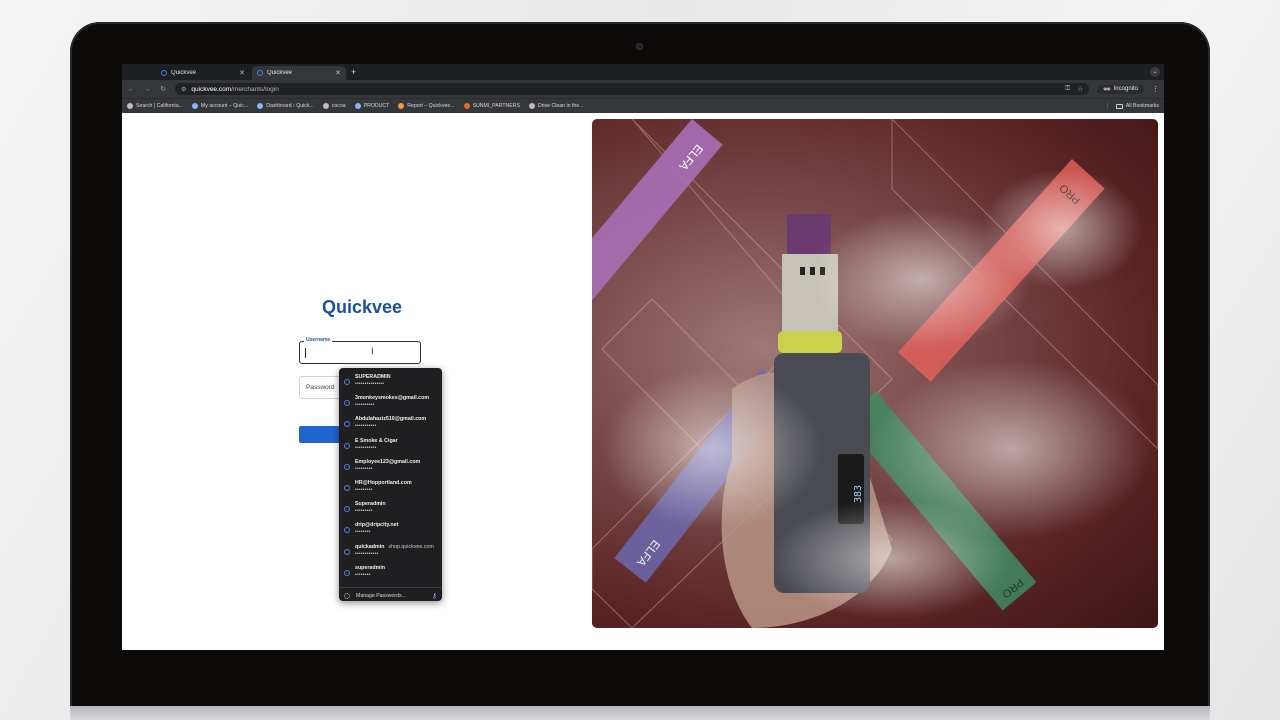 Image resolution: width=1280 pixels, height=720 pixels. Describe the element at coordinates (390, 572) in the screenshot. I see `saved-credential-item: superadmin ••••••••` at that location.